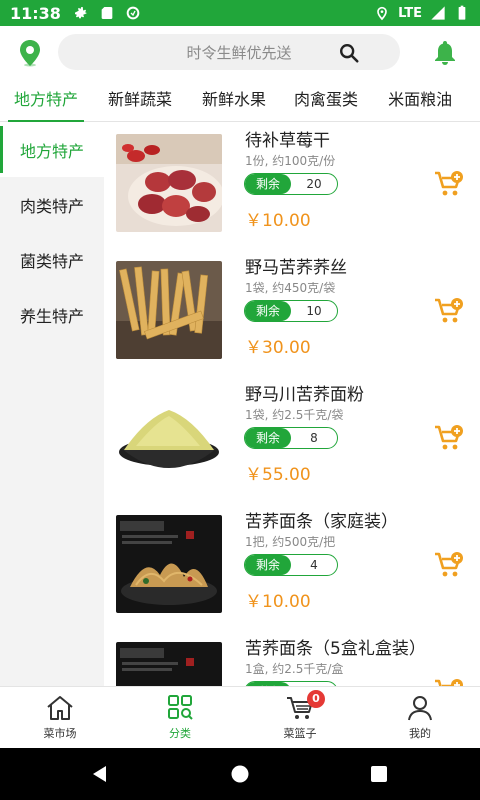 The width and height of the screenshot is (480, 800). What do you see at coordinates (169, 664) in the screenshot?
I see `product-image-buckwheat-noodles-giftbox` at bounding box center [169, 664].